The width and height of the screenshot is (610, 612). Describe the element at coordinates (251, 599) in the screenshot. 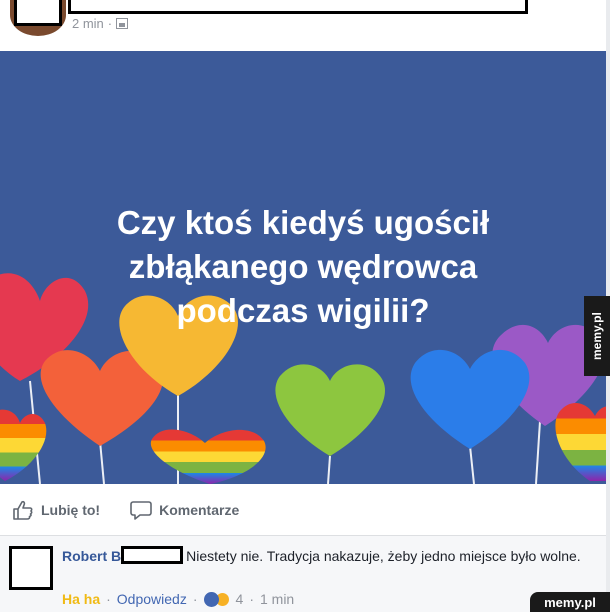

I see `sep-3: ·` at that location.